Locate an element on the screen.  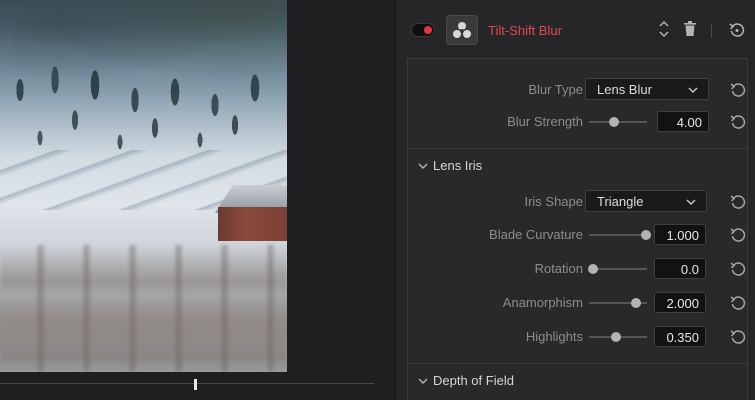
barn-wall is located at coordinates (252, 224).